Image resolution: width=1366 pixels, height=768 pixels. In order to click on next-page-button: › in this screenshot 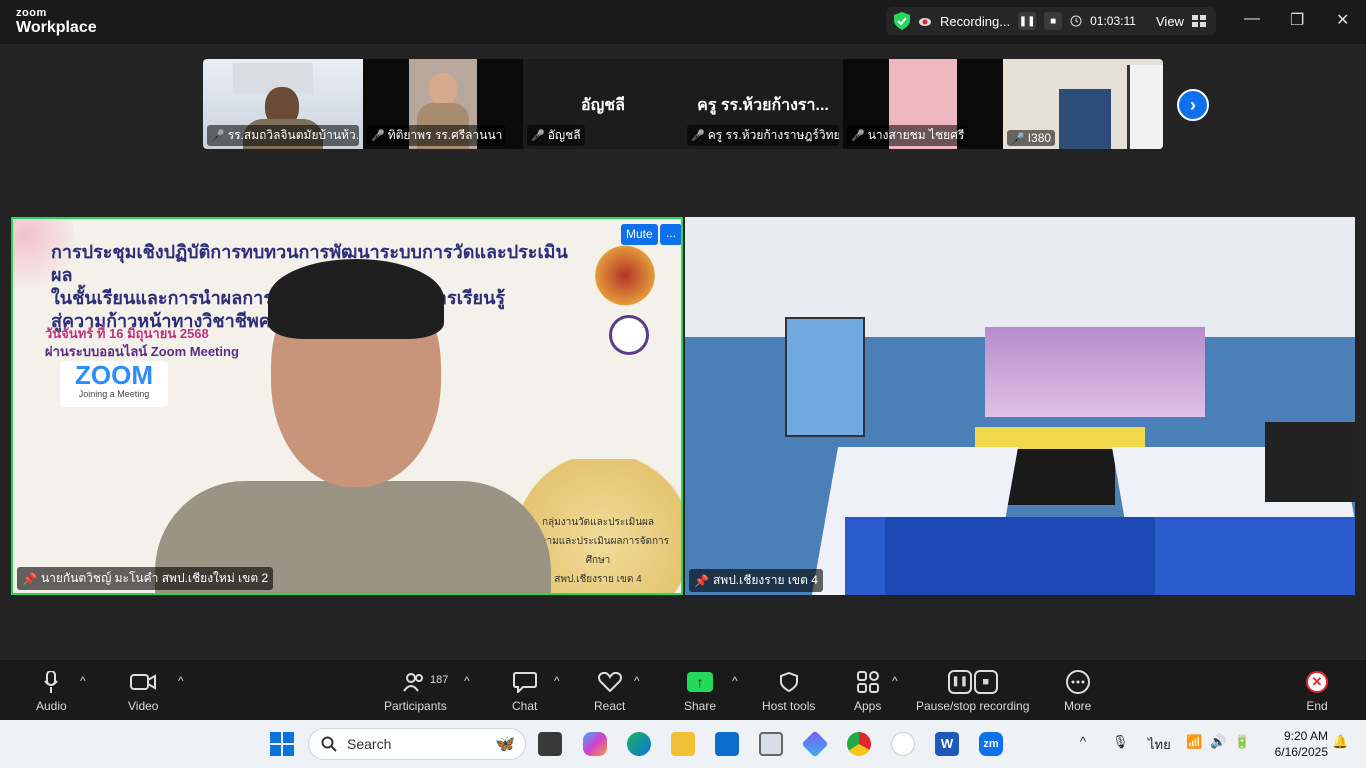, I will do `click(1193, 105)`.